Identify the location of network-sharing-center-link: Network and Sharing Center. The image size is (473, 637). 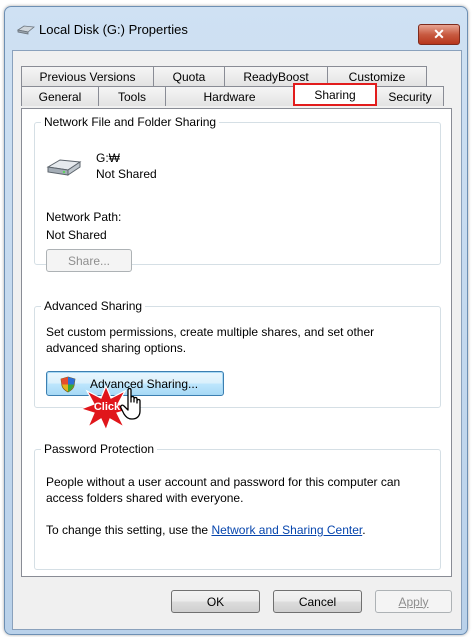
(286, 530).